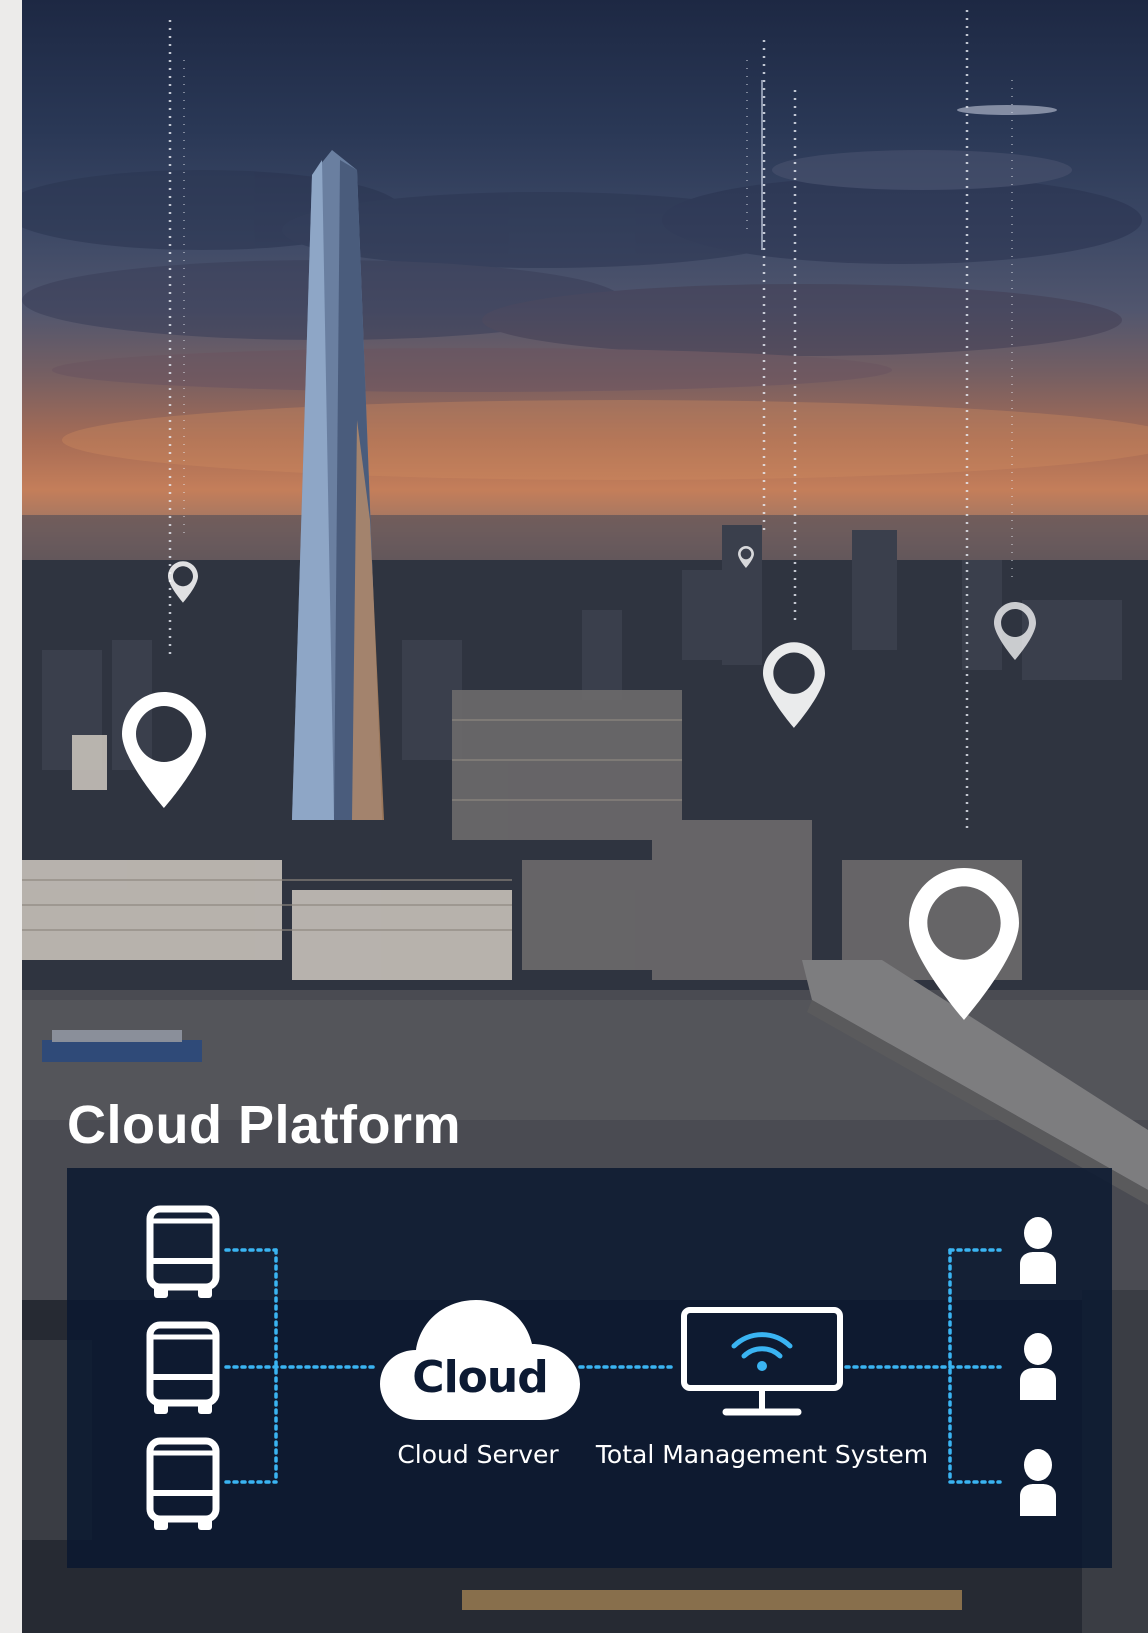  What do you see at coordinates (762, 1361) in the screenshot?
I see `monitor-wifi-icon` at bounding box center [762, 1361].